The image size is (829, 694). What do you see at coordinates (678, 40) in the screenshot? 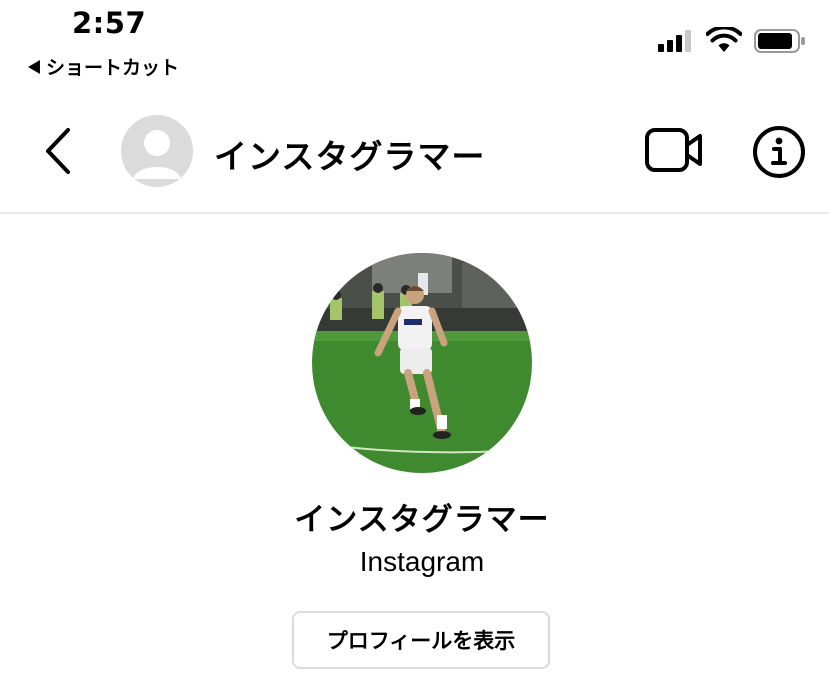
I see `cellular-signal-icon` at bounding box center [678, 40].